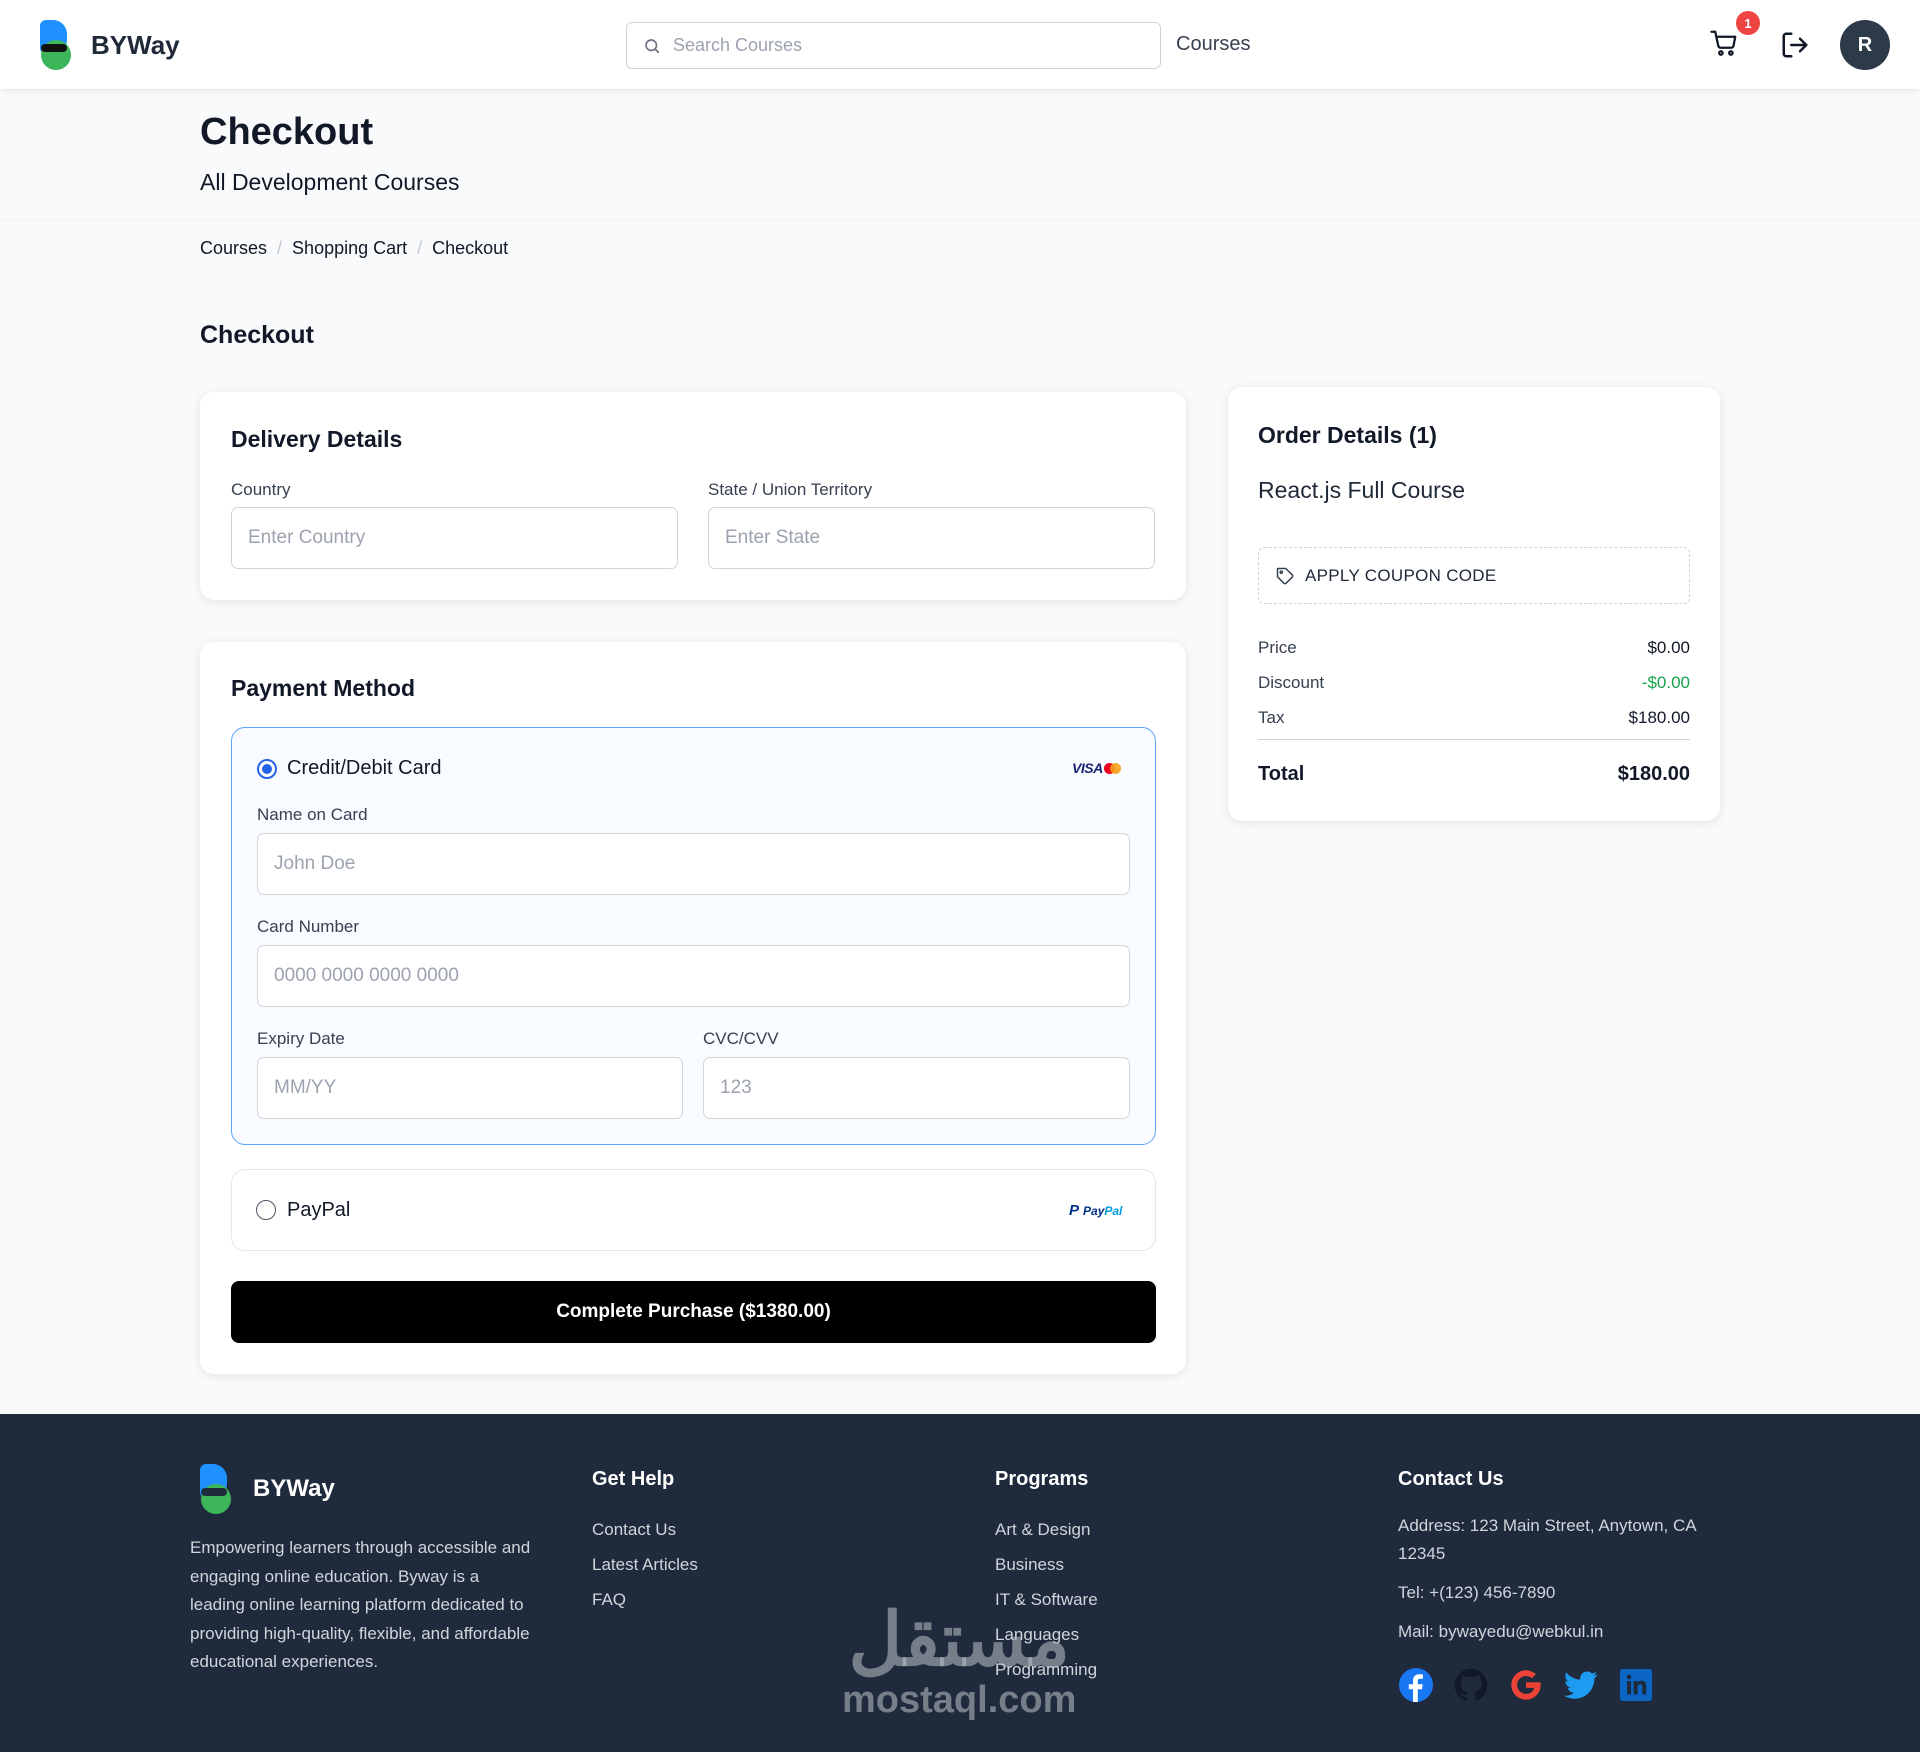  What do you see at coordinates (790, 489) in the screenshot?
I see `state-label: State / Union Territory` at bounding box center [790, 489].